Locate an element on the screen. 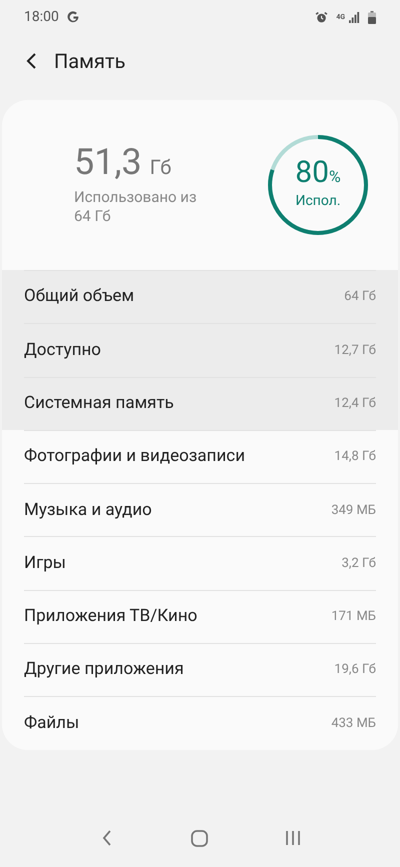  alarm-icon is located at coordinates (321, 17).